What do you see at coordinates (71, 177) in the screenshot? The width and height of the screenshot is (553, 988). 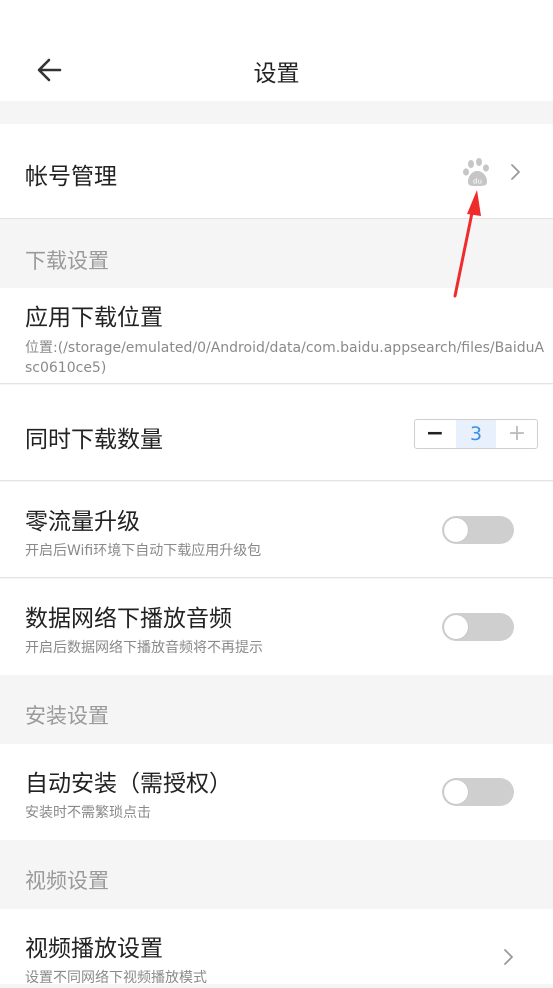 I see `account-label: 帐号管理` at bounding box center [71, 177].